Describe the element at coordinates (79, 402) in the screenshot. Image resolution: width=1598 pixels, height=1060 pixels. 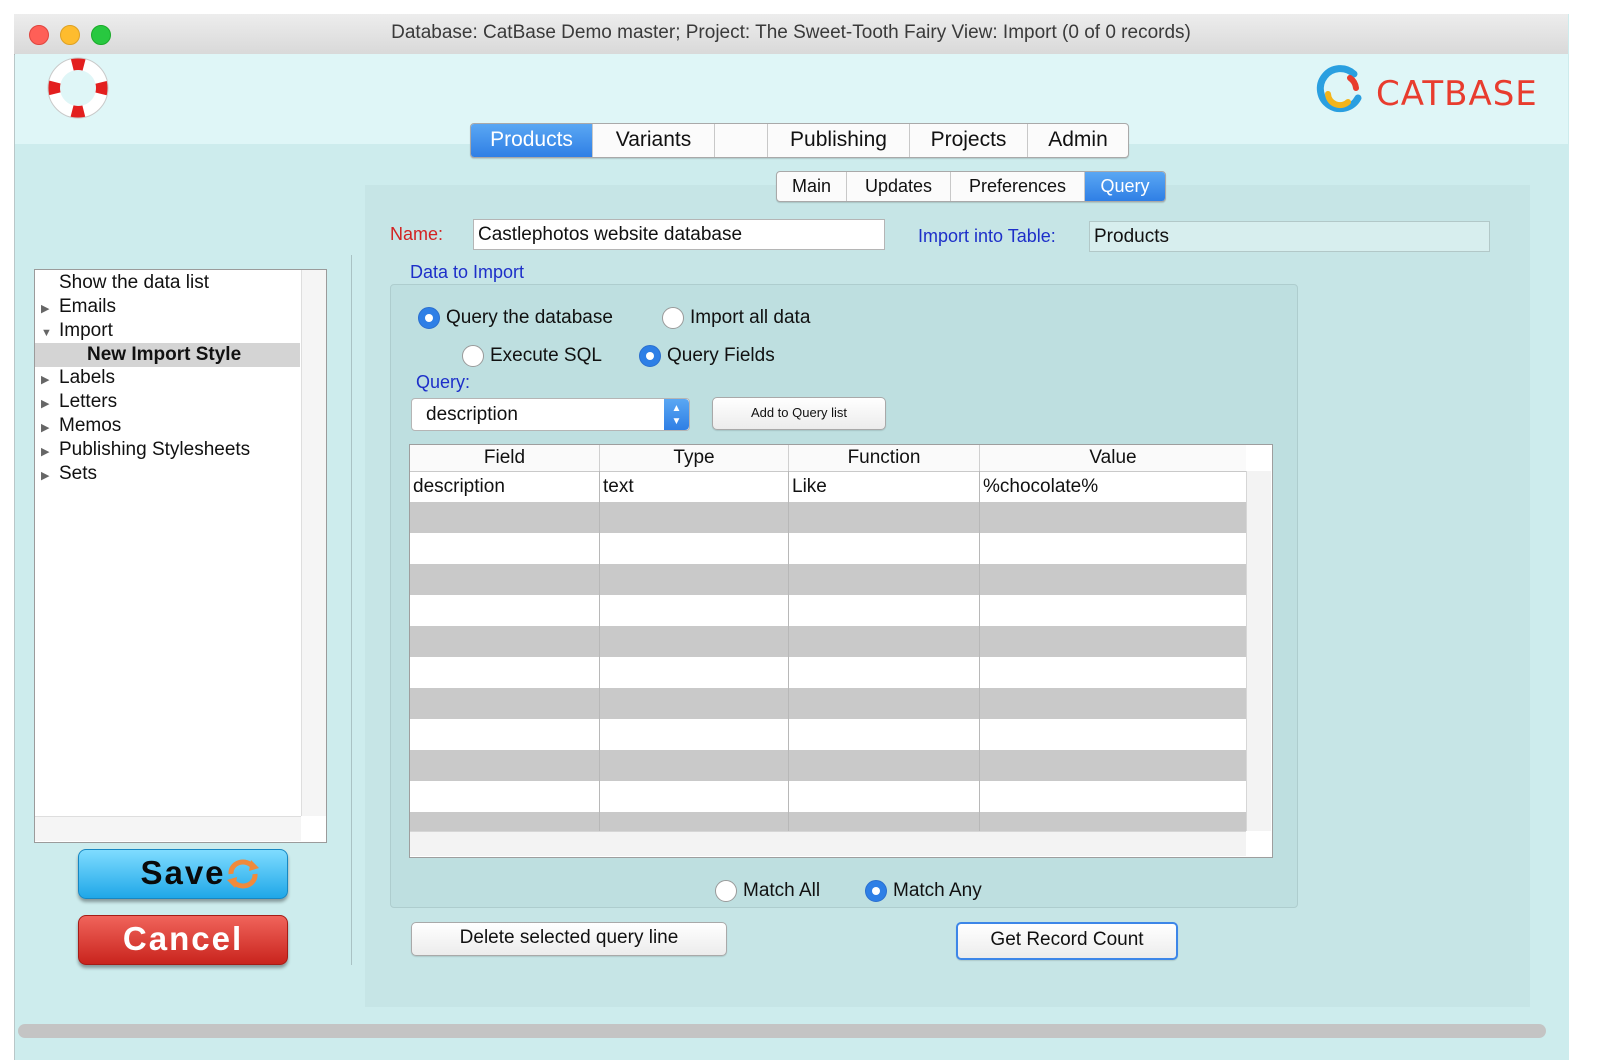
I see `sidebar-item-letters: ▶ Letters` at that location.